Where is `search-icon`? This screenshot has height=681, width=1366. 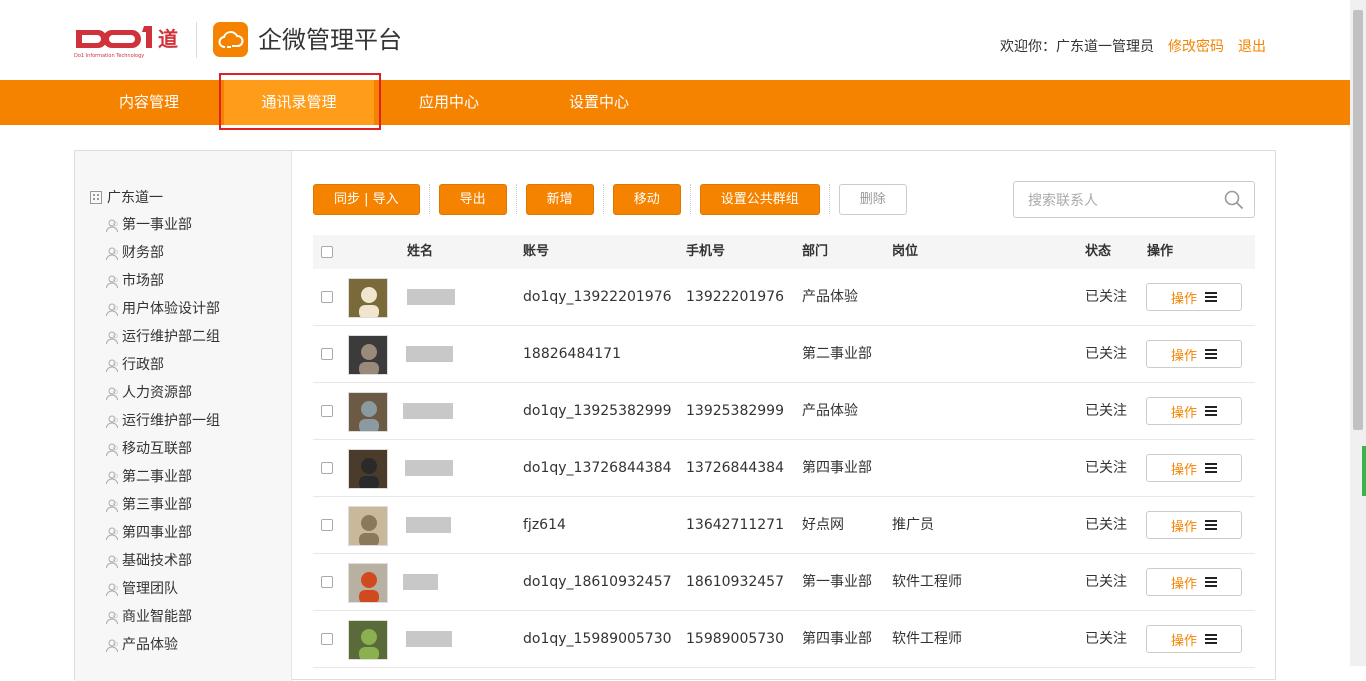 search-icon is located at coordinates (1234, 202).